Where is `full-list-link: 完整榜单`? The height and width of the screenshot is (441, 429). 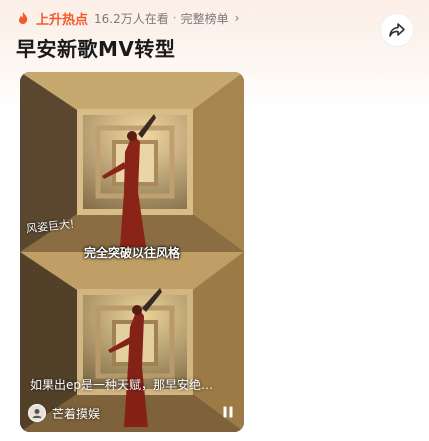
full-list-link: 完整榜单 is located at coordinates (205, 18).